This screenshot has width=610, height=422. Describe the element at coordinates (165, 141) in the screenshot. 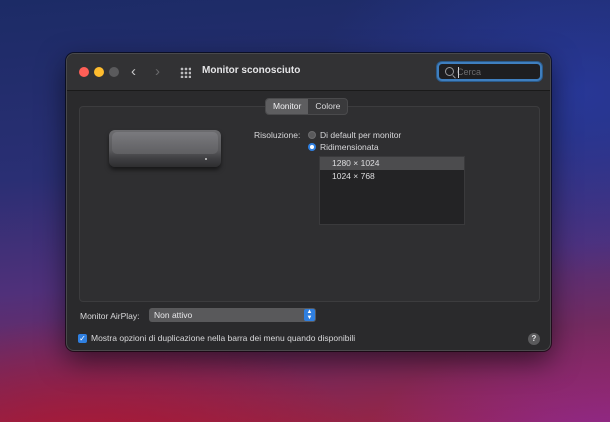

I see `apple-logo-icon` at that location.